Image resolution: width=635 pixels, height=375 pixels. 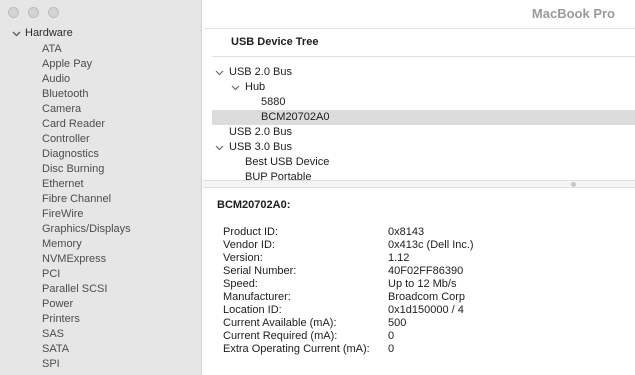 What do you see at coordinates (423, 102) in the screenshot?
I see `tree-row: 5880` at bounding box center [423, 102].